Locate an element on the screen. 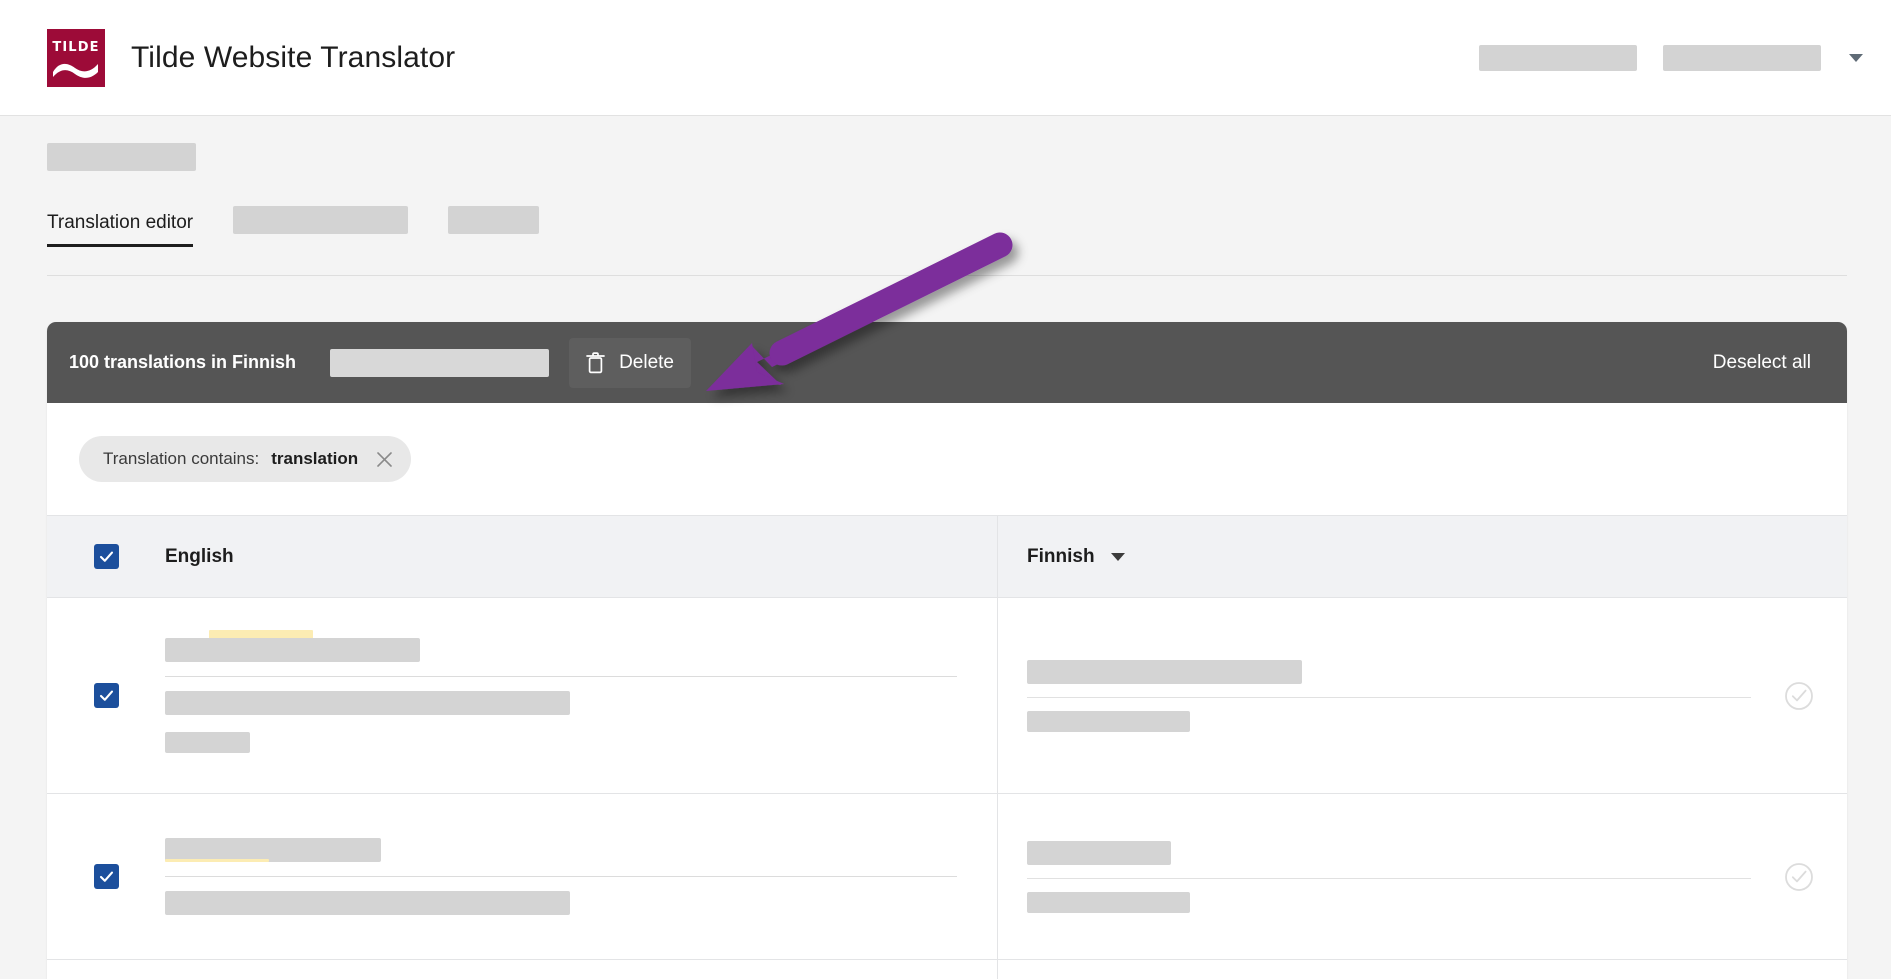 The image size is (1891, 979). table-row is located at coordinates (947, 969).